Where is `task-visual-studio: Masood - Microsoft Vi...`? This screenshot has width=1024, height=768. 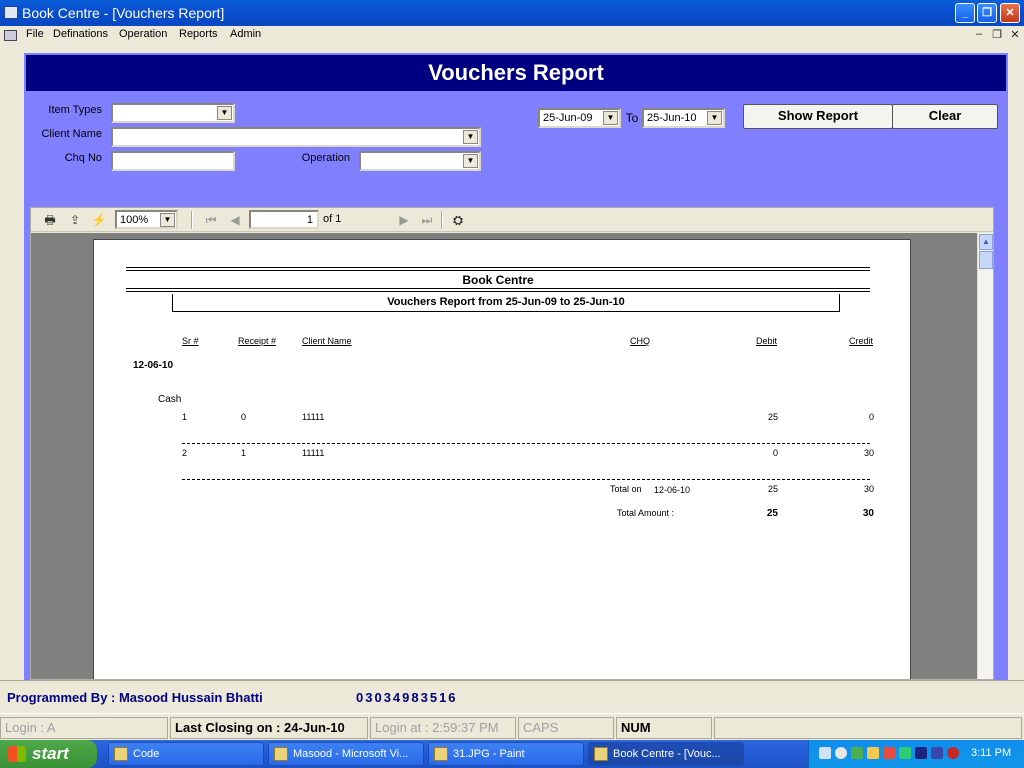
task-visual-studio: Masood - Microsoft Vi... is located at coordinates (346, 754).